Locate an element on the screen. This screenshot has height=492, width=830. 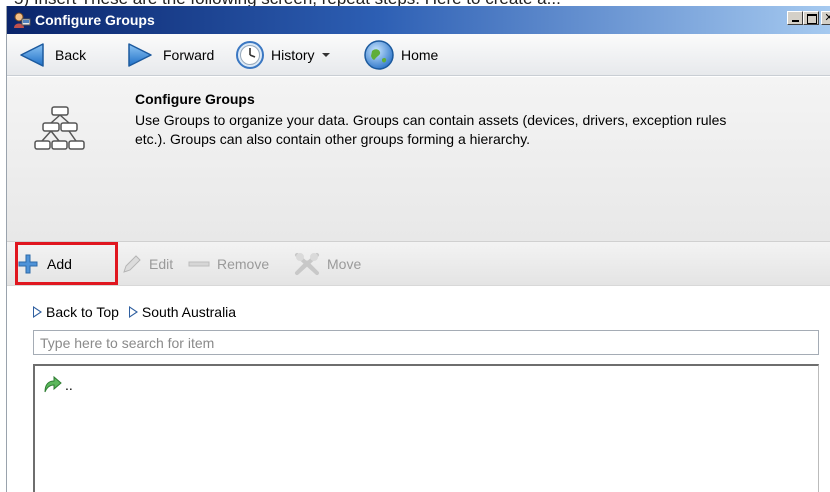
pencil-icon is located at coordinates (132, 264).